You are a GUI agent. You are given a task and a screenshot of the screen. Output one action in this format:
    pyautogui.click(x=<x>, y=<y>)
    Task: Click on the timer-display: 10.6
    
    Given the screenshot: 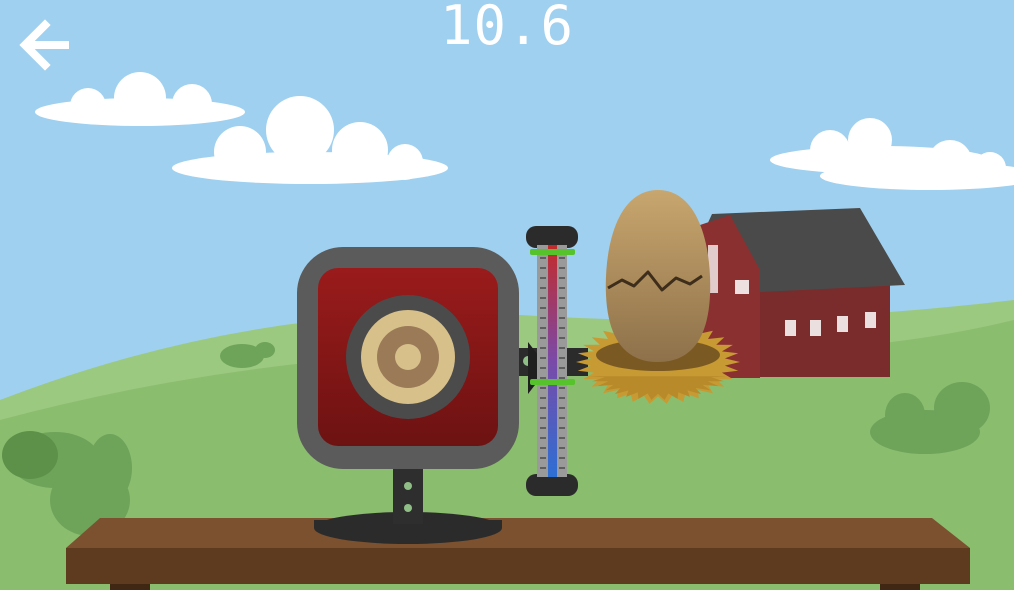 What is the action you would take?
    pyautogui.click(x=507, y=28)
    